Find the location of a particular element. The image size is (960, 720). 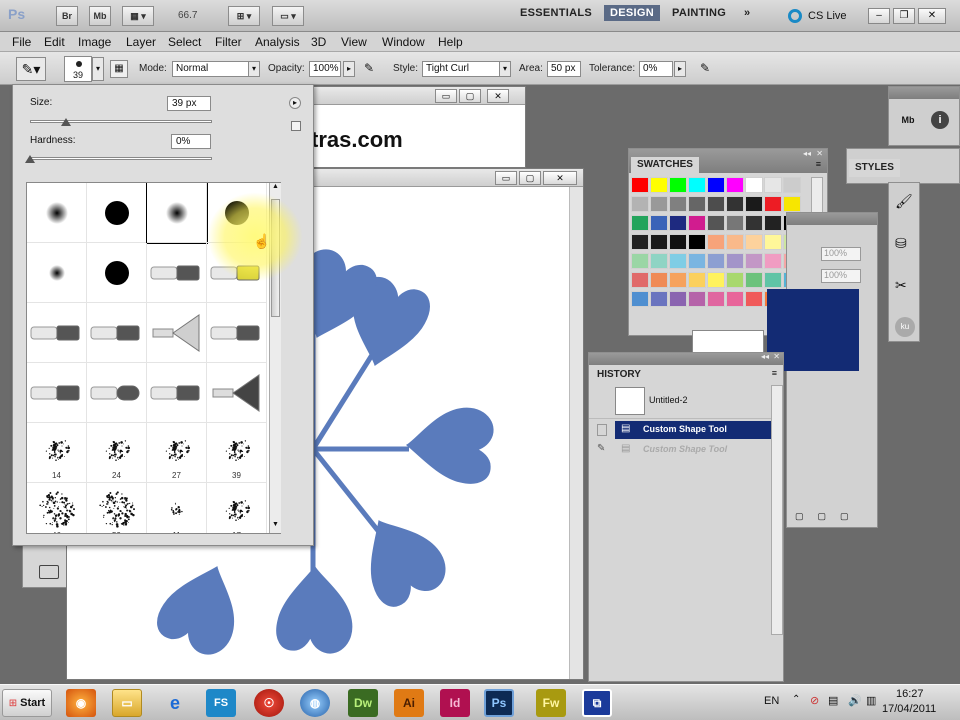

tab-styles: STYLES is located at coordinates (874, 168).